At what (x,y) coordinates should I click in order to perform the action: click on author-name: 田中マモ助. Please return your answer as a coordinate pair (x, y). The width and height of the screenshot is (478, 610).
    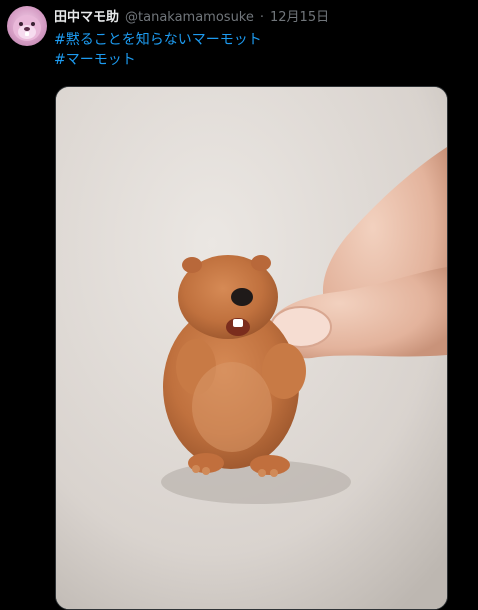
    Looking at the image, I should click on (86, 18).